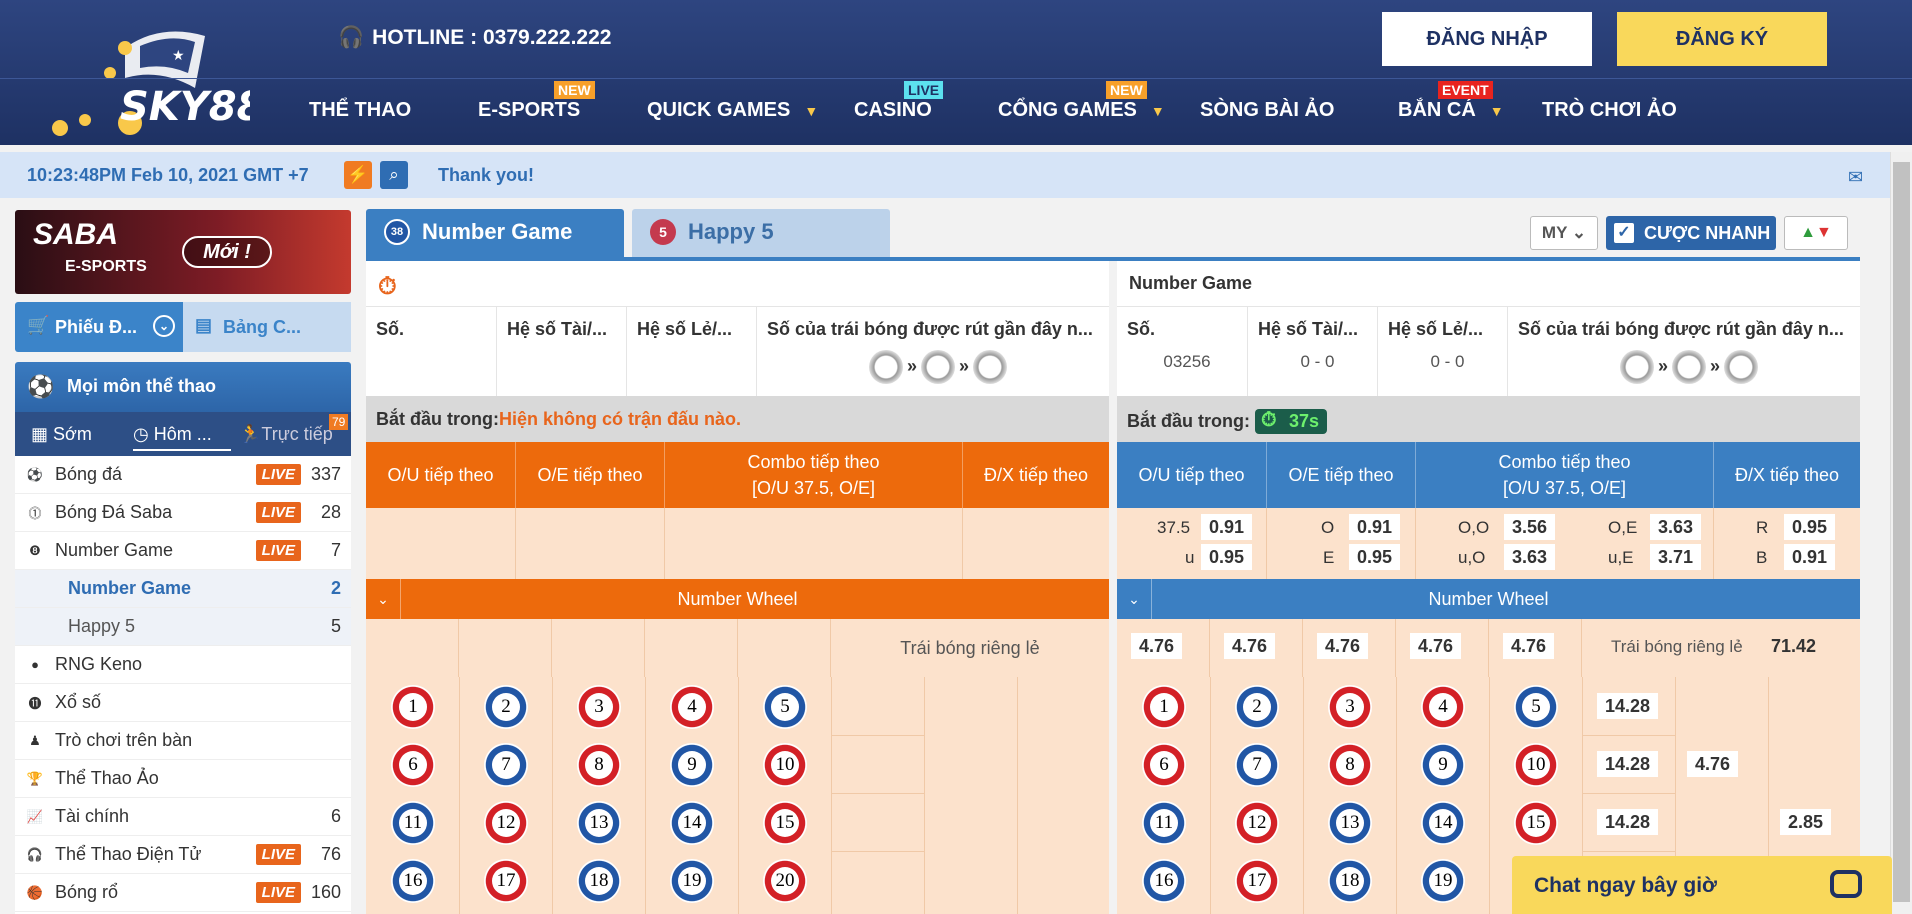 This screenshot has height=914, width=1912. What do you see at coordinates (1676, 527) in the screenshot?
I see `odd-combo-oe: 3.63` at bounding box center [1676, 527].